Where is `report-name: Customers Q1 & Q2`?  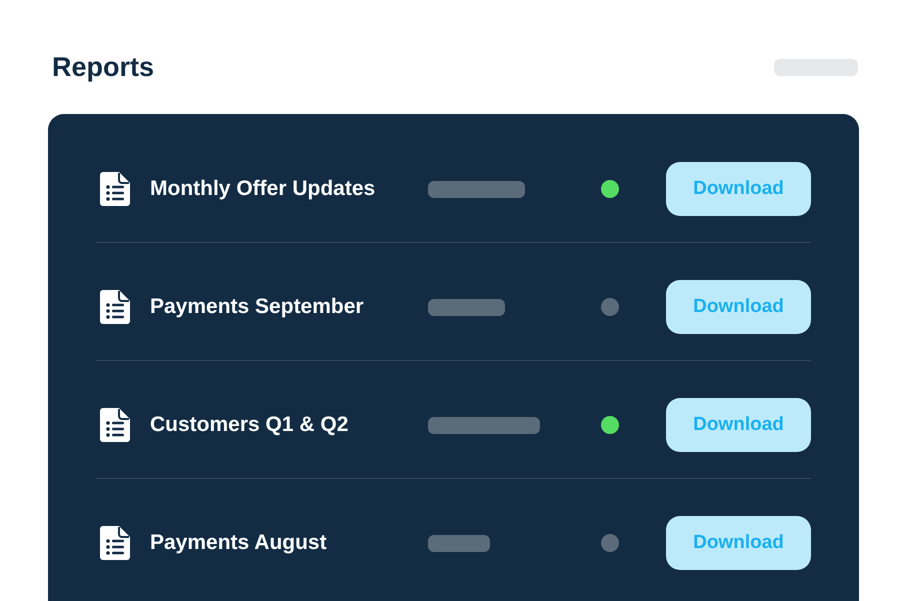
report-name: Customers Q1 & Q2 is located at coordinates (250, 425).